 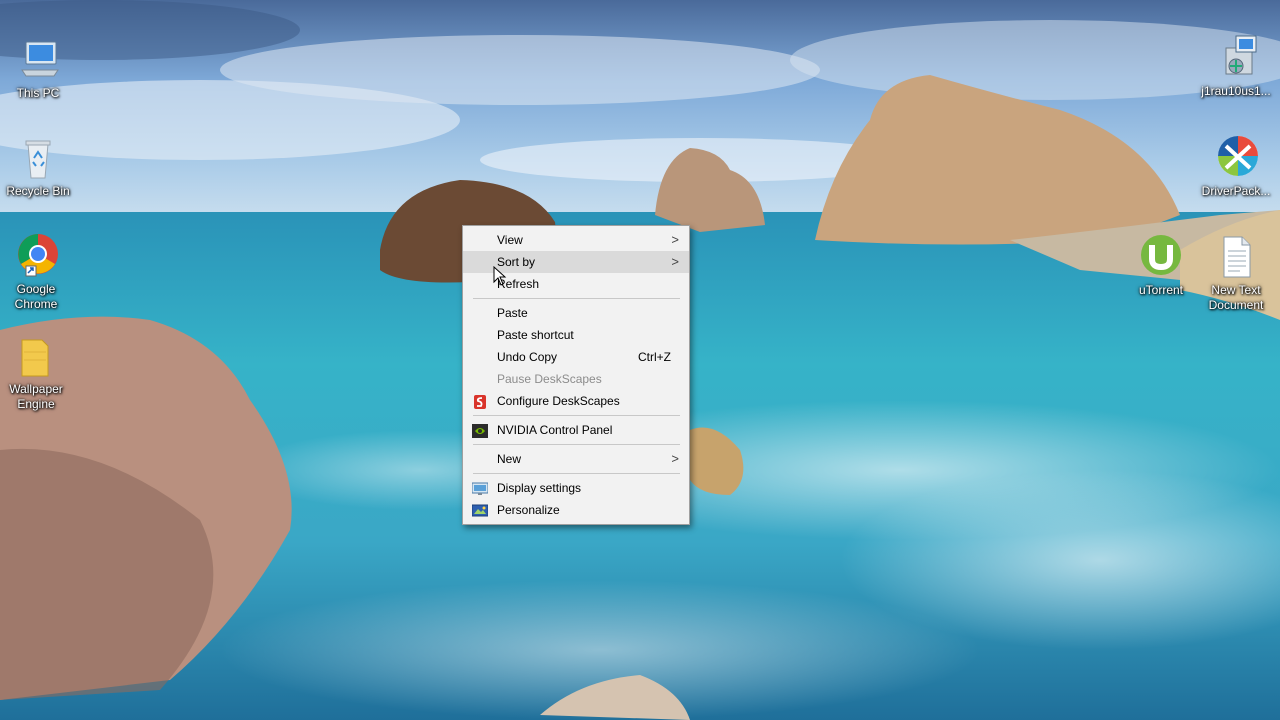 I want to click on menu-item-label: View, so click(x=510, y=240).